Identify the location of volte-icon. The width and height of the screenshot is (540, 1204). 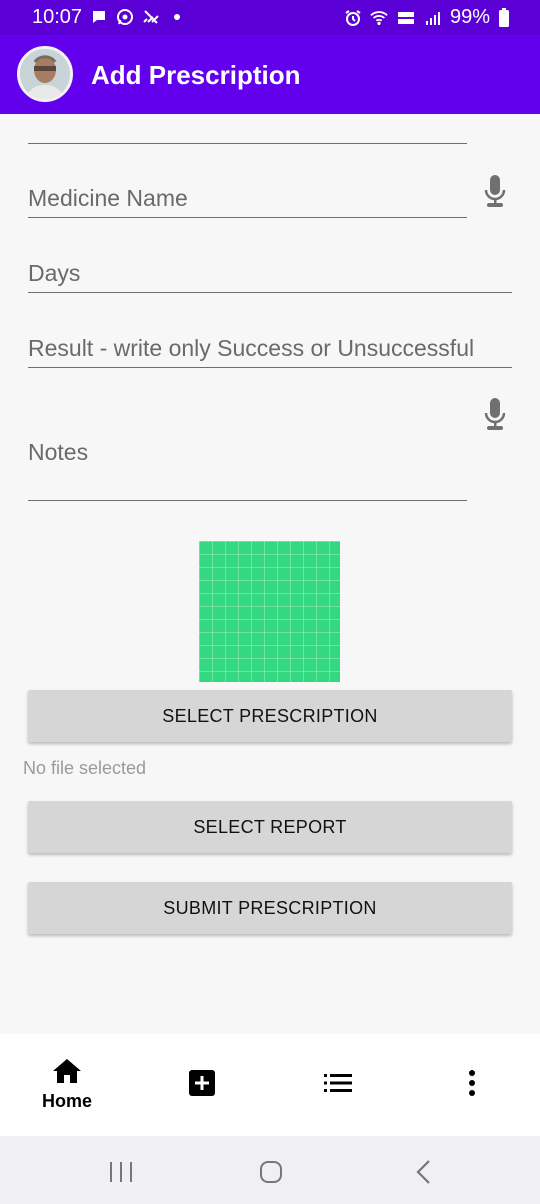
(406, 18).